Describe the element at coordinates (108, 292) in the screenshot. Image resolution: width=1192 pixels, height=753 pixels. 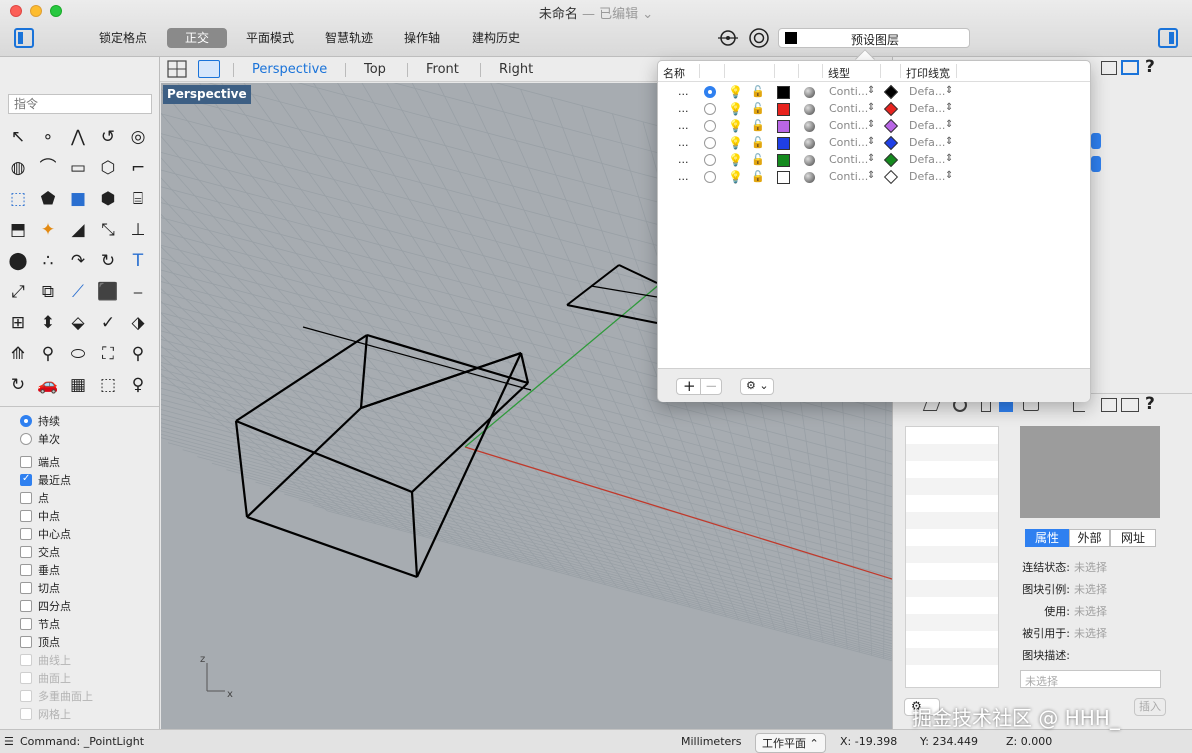
I see `tool-icon: ⬛` at that location.